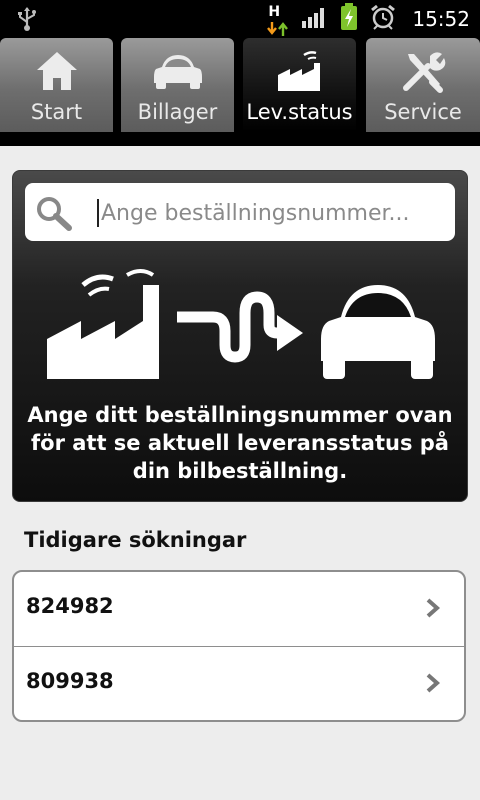  Describe the element at coordinates (299, 112) in the screenshot. I see `tab-label: Lev.status` at that location.